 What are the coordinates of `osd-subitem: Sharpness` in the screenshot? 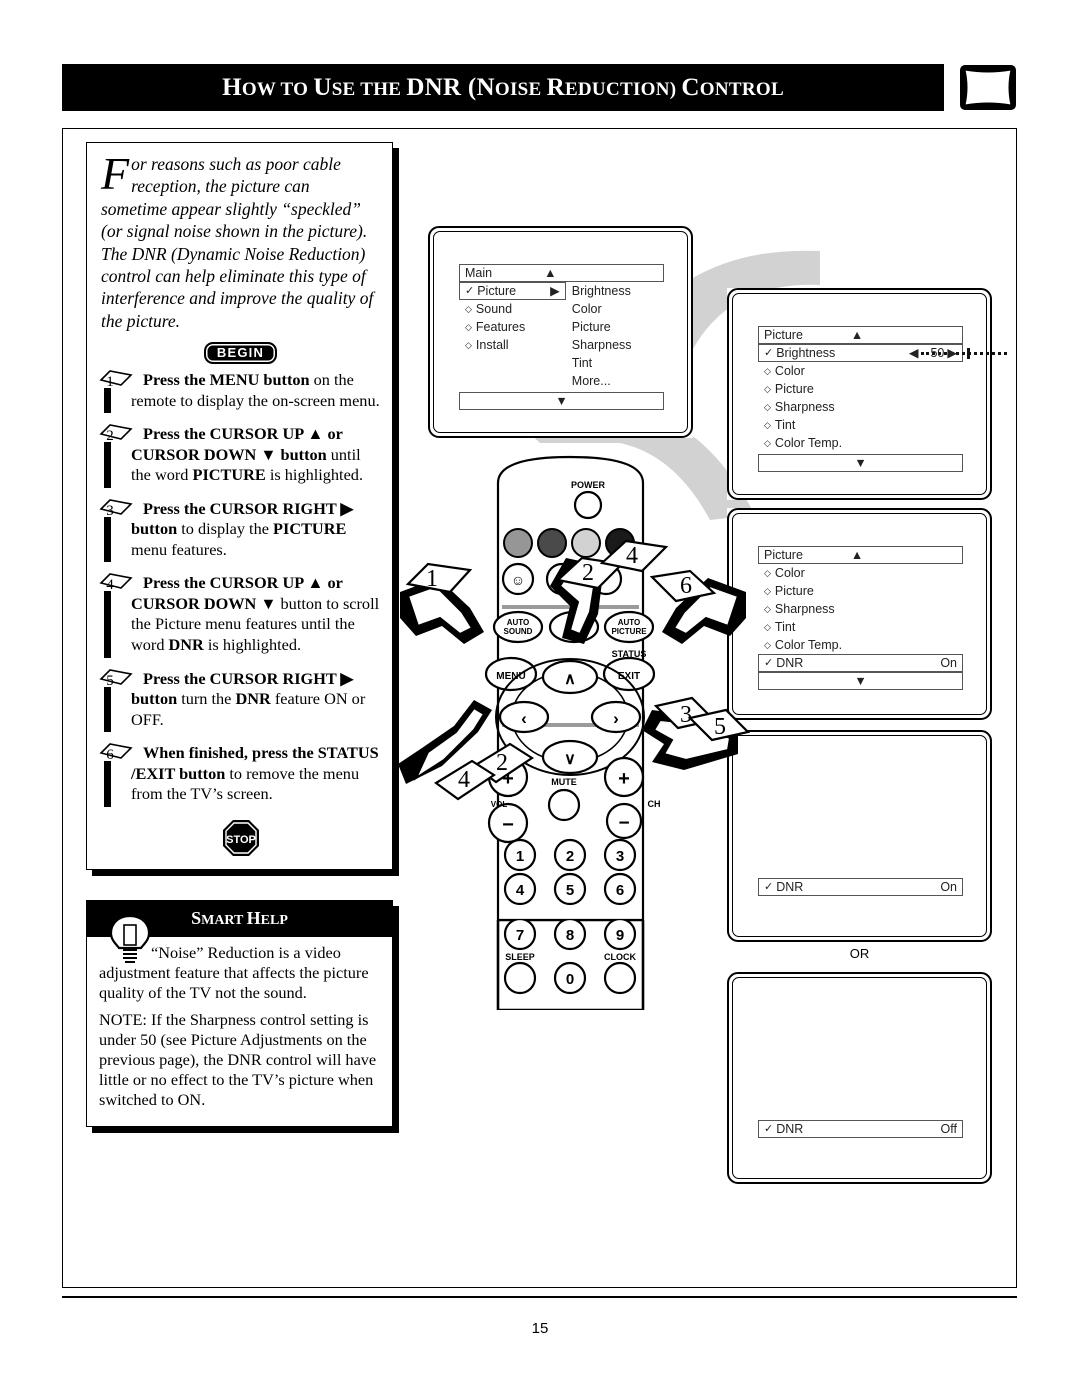 It's located at (618, 345).